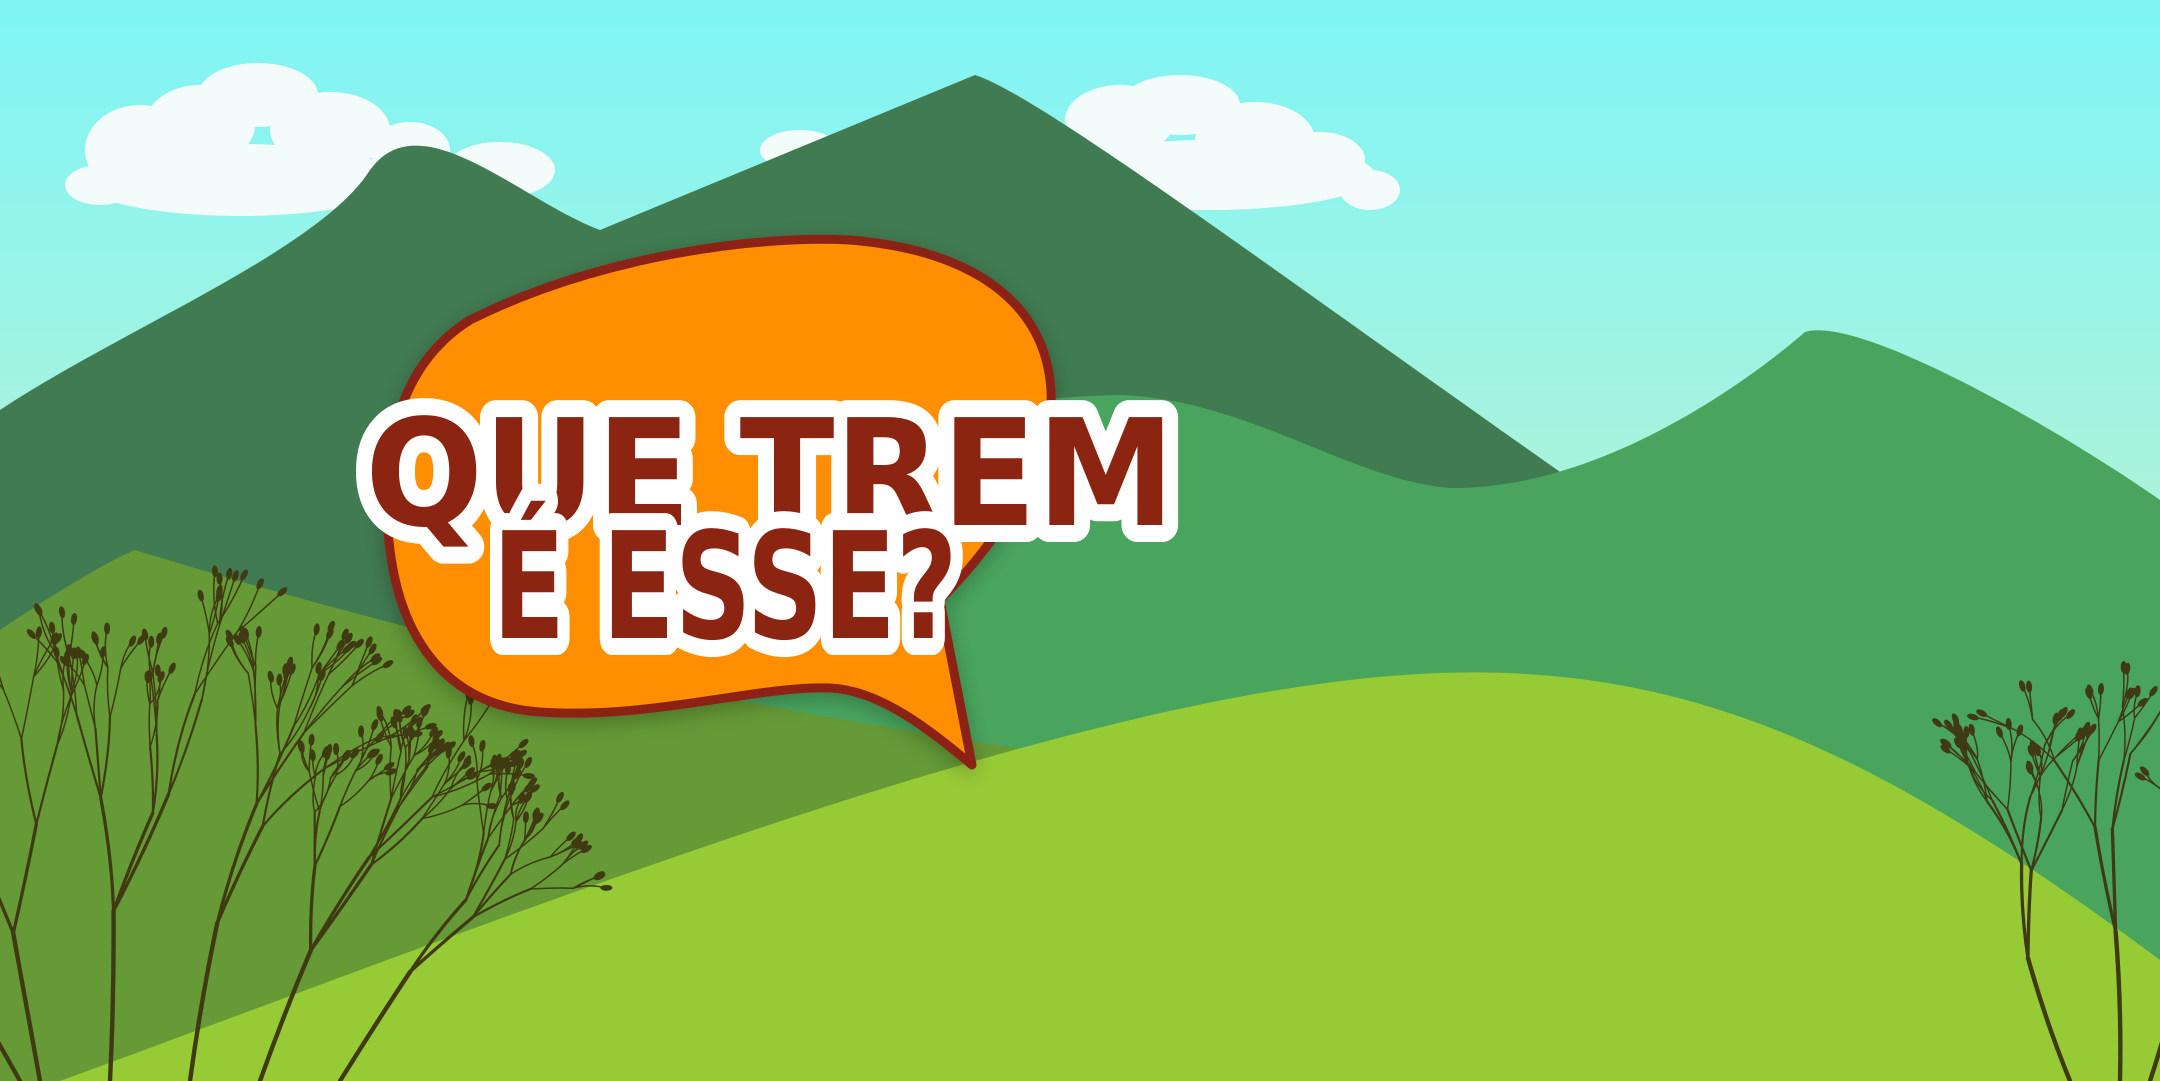 This screenshot has width=2160, height=1081. I want to click on title-line-2: É ESSE?, so click(725, 586).